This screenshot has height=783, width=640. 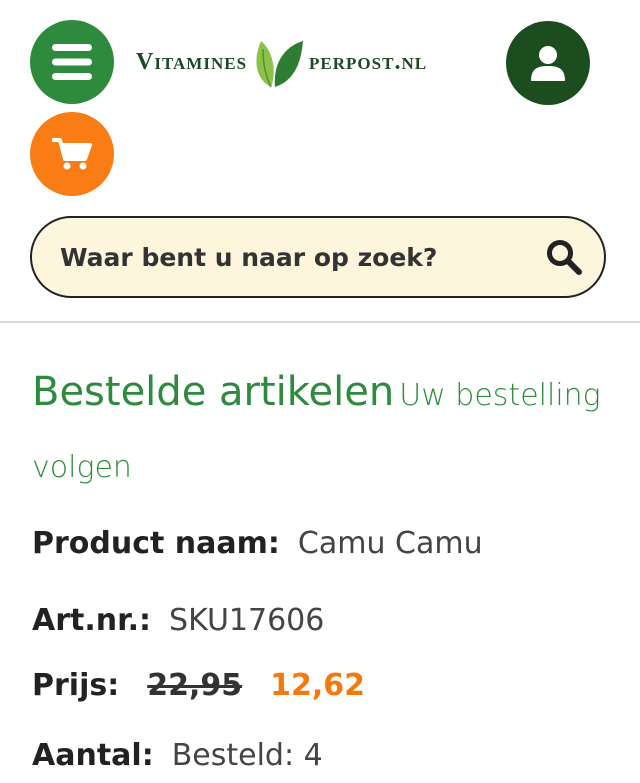 What do you see at coordinates (192, 61) in the screenshot?
I see `logo-text-left: Vitamines` at bounding box center [192, 61].